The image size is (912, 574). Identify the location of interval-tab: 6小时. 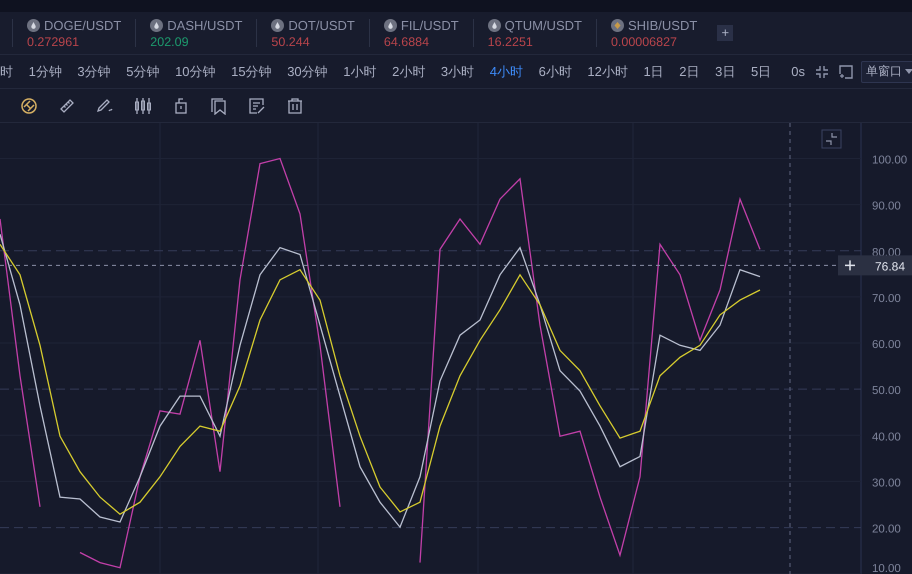
(555, 71).